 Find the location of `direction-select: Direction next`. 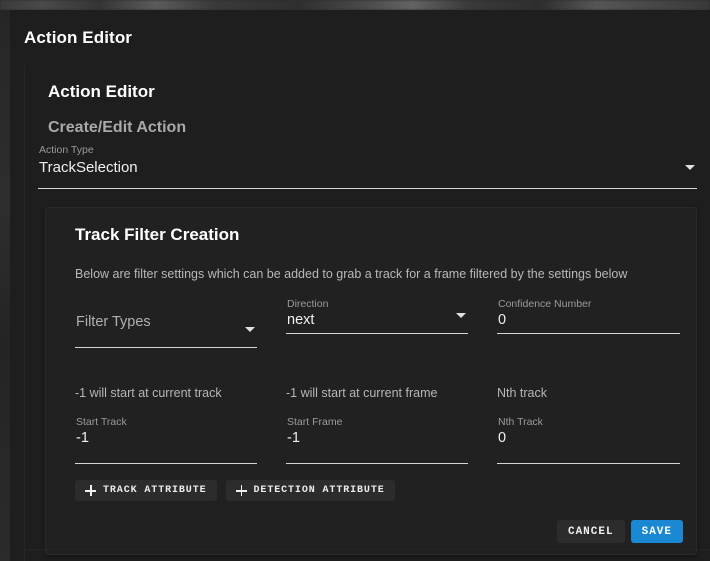

direction-select: Direction next is located at coordinates (377, 323).